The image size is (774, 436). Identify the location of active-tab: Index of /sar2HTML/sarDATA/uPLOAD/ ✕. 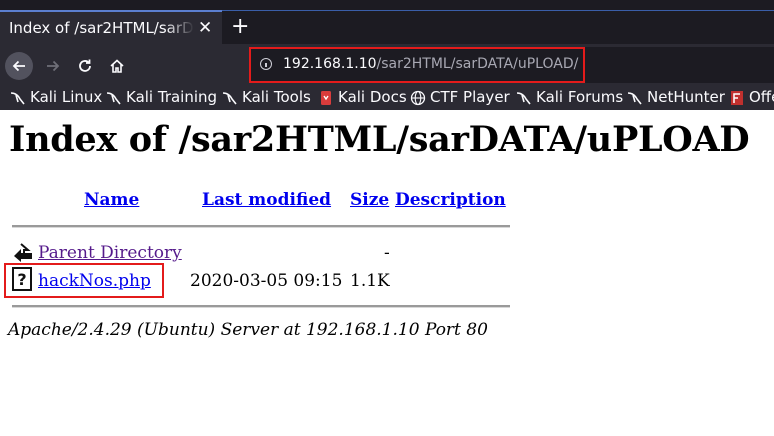
(111, 27).